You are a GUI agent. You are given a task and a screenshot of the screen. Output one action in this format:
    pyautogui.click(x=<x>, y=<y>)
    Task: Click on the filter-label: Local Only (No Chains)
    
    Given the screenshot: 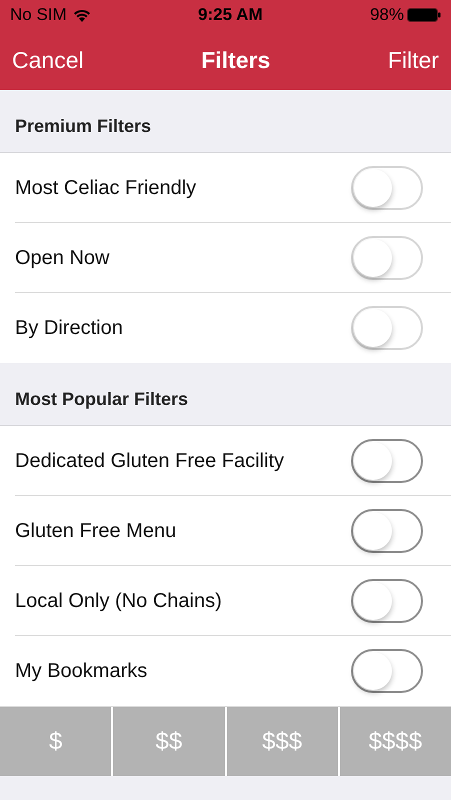 What is the action you would take?
    pyautogui.click(x=118, y=601)
    